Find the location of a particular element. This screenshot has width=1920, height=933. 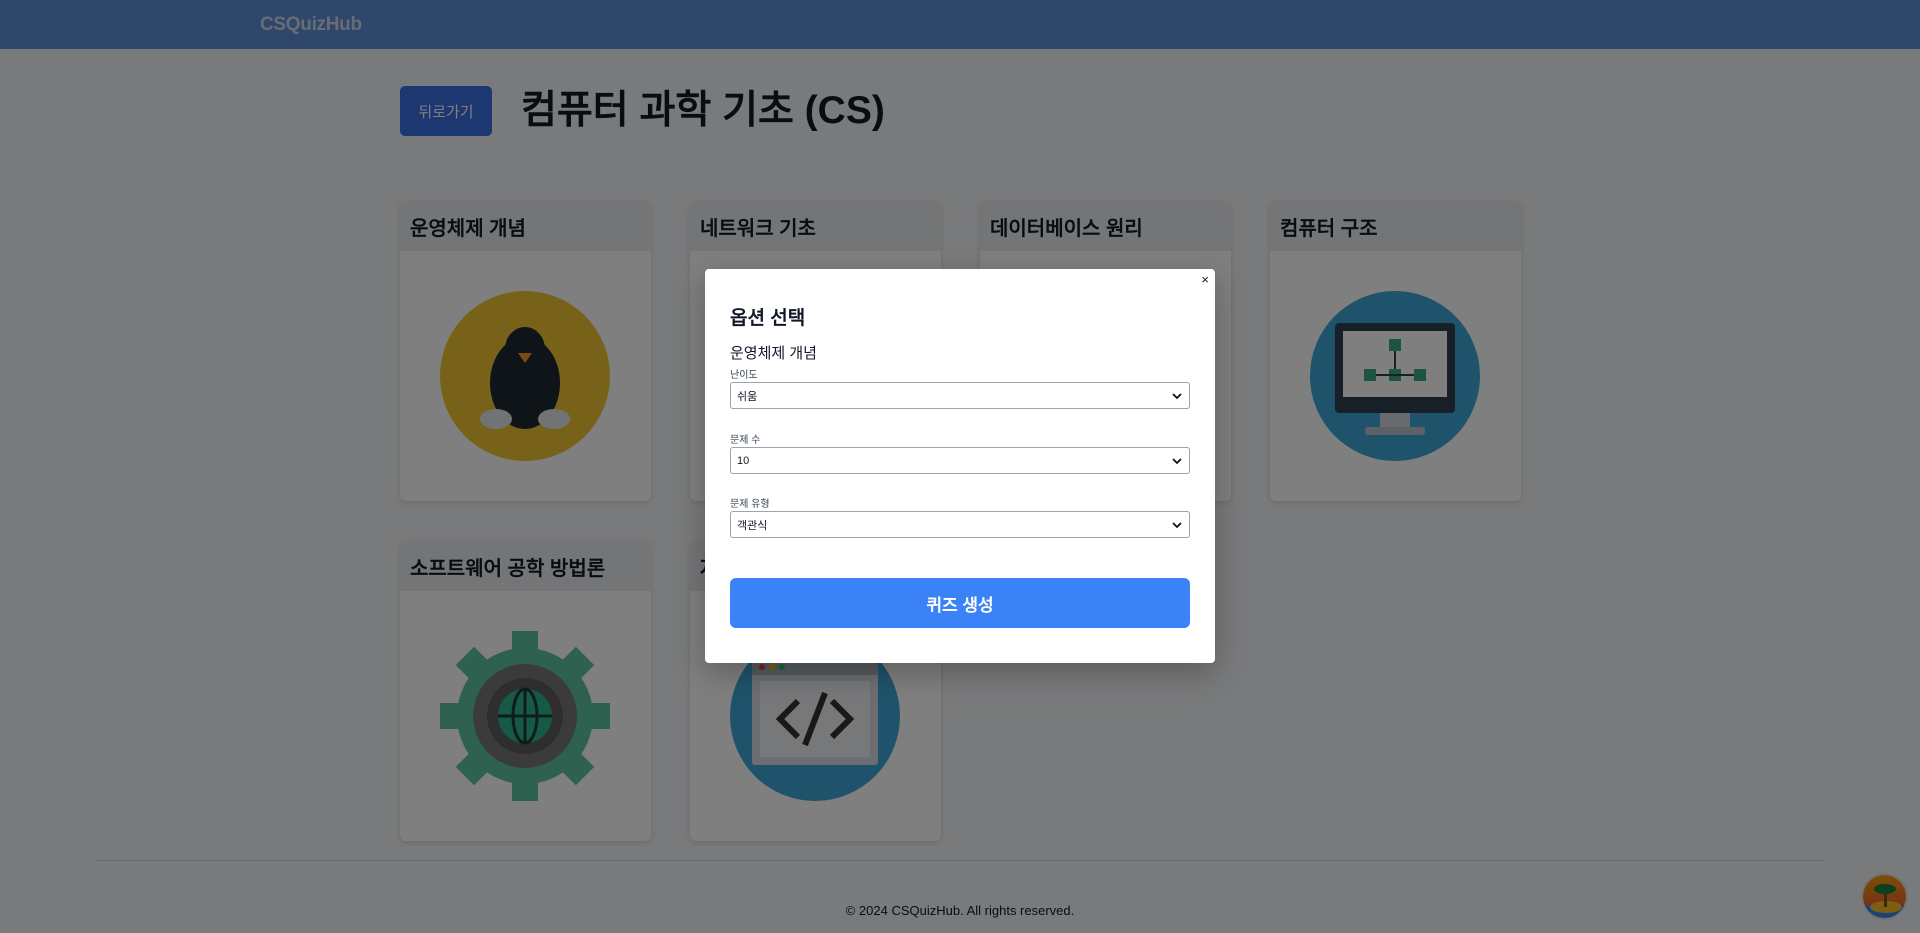

count-select: 10 is located at coordinates (960, 460).